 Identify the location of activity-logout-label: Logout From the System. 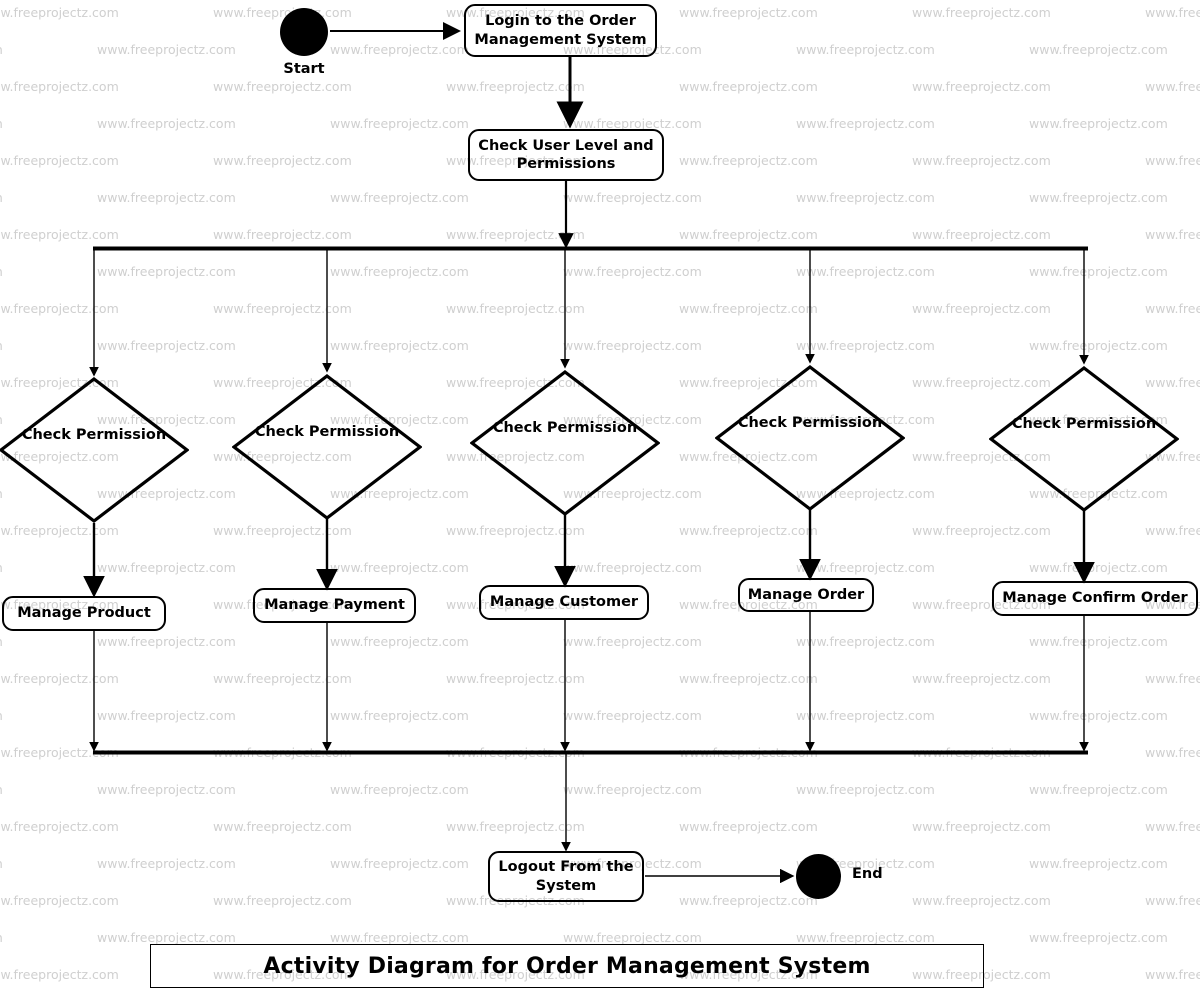
(566, 876).